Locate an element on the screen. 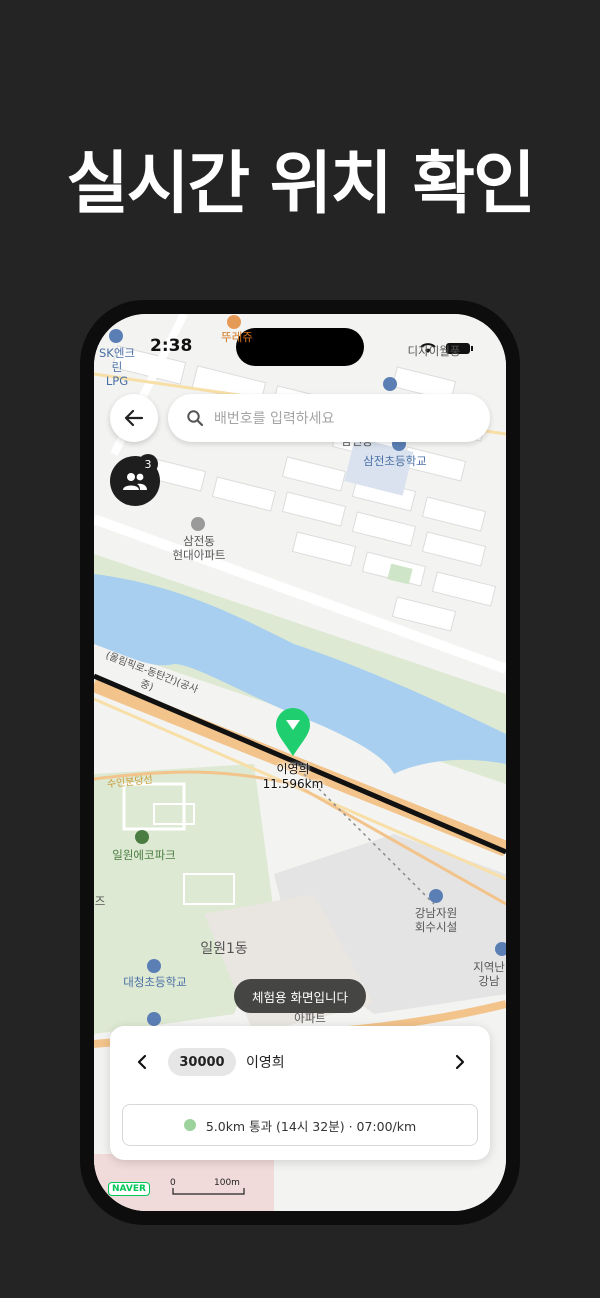 The width and height of the screenshot is (600, 1298). runner-marker-name: 이영희 is located at coordinates (293, 769).